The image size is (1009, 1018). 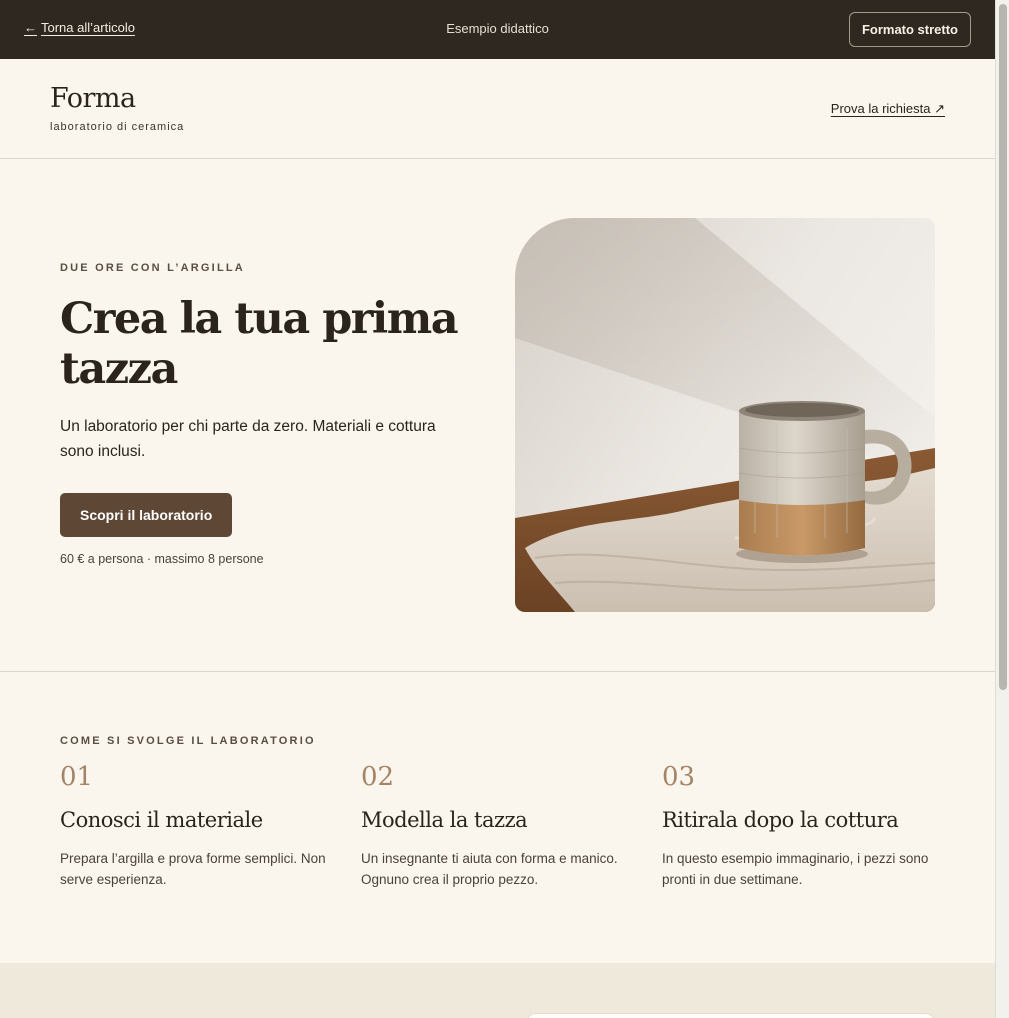 I want to click on scrollbar-thumb, so click(x=1003, y=347).